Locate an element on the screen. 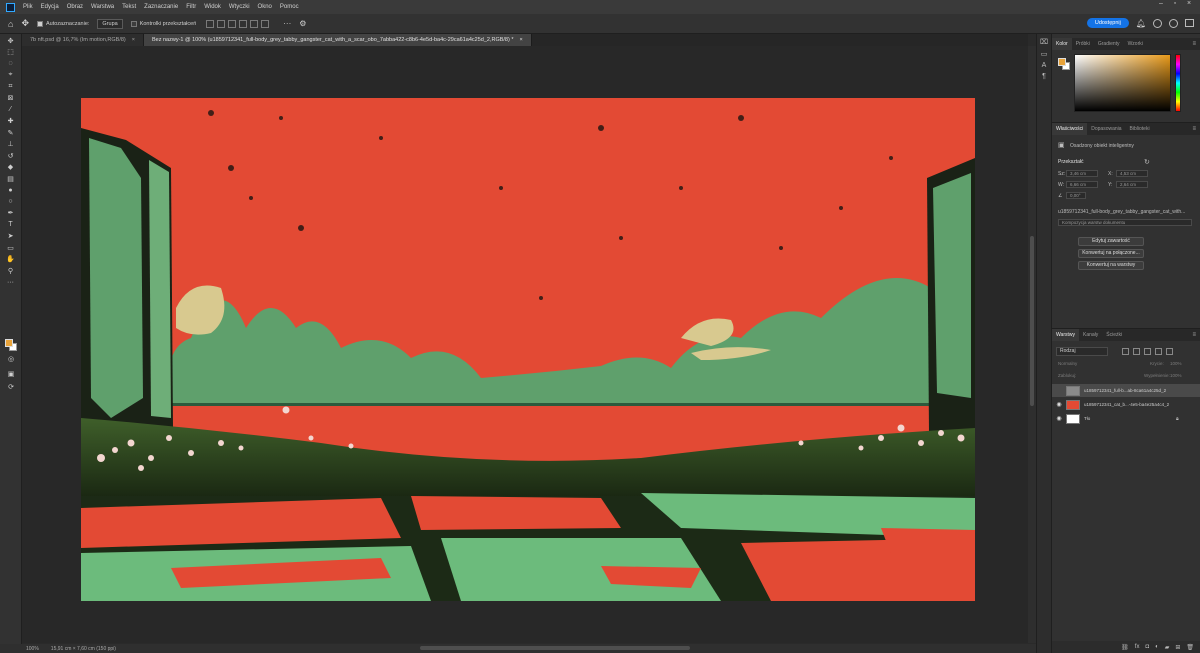  character-panel-icon: A is located at coordinates (1044, 65).